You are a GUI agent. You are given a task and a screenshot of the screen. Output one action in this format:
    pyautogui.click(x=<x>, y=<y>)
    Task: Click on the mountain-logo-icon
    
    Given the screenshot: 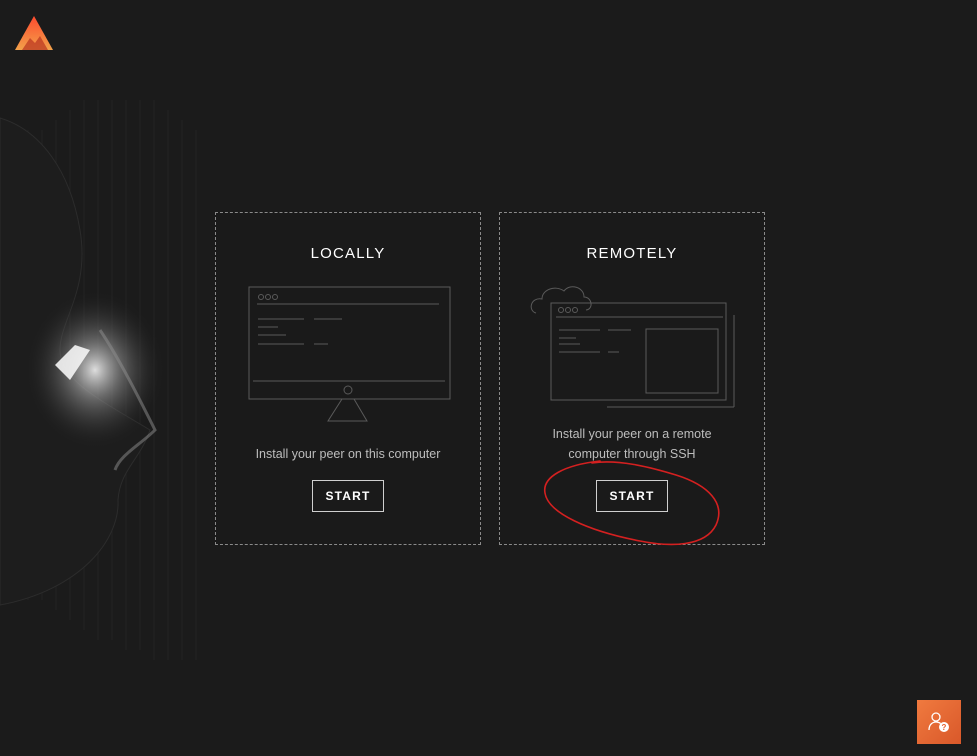 What is the action you would take?
    pyautogui.click(x=34, y=34)
    